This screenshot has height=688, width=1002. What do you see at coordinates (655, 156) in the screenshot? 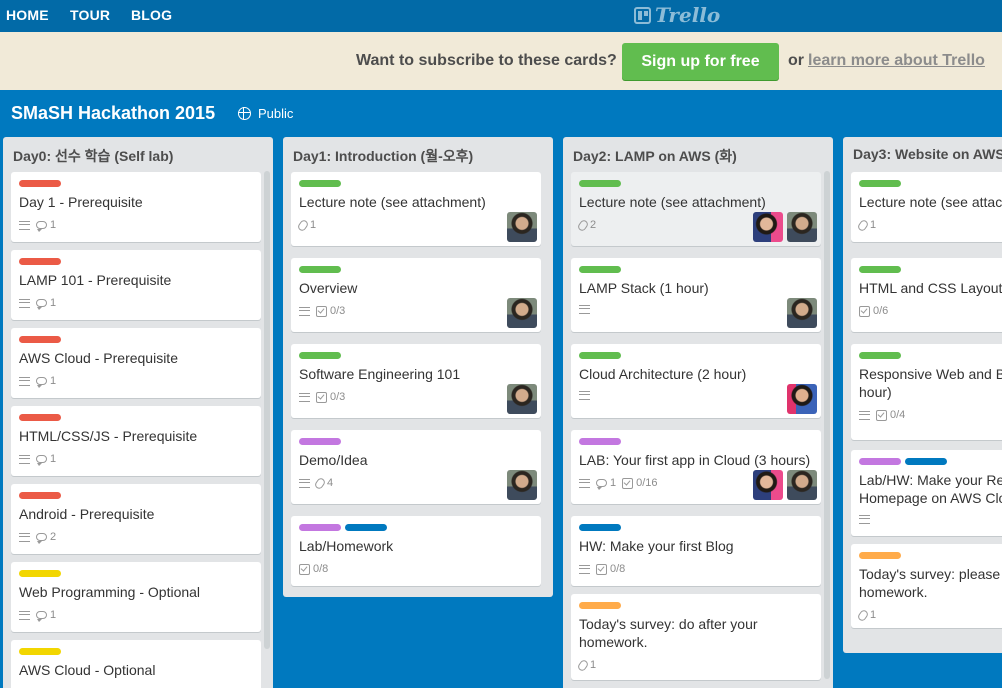
I see `list-title: Day2: LAMP on AWS (화)` at bounding box center [655, 156].